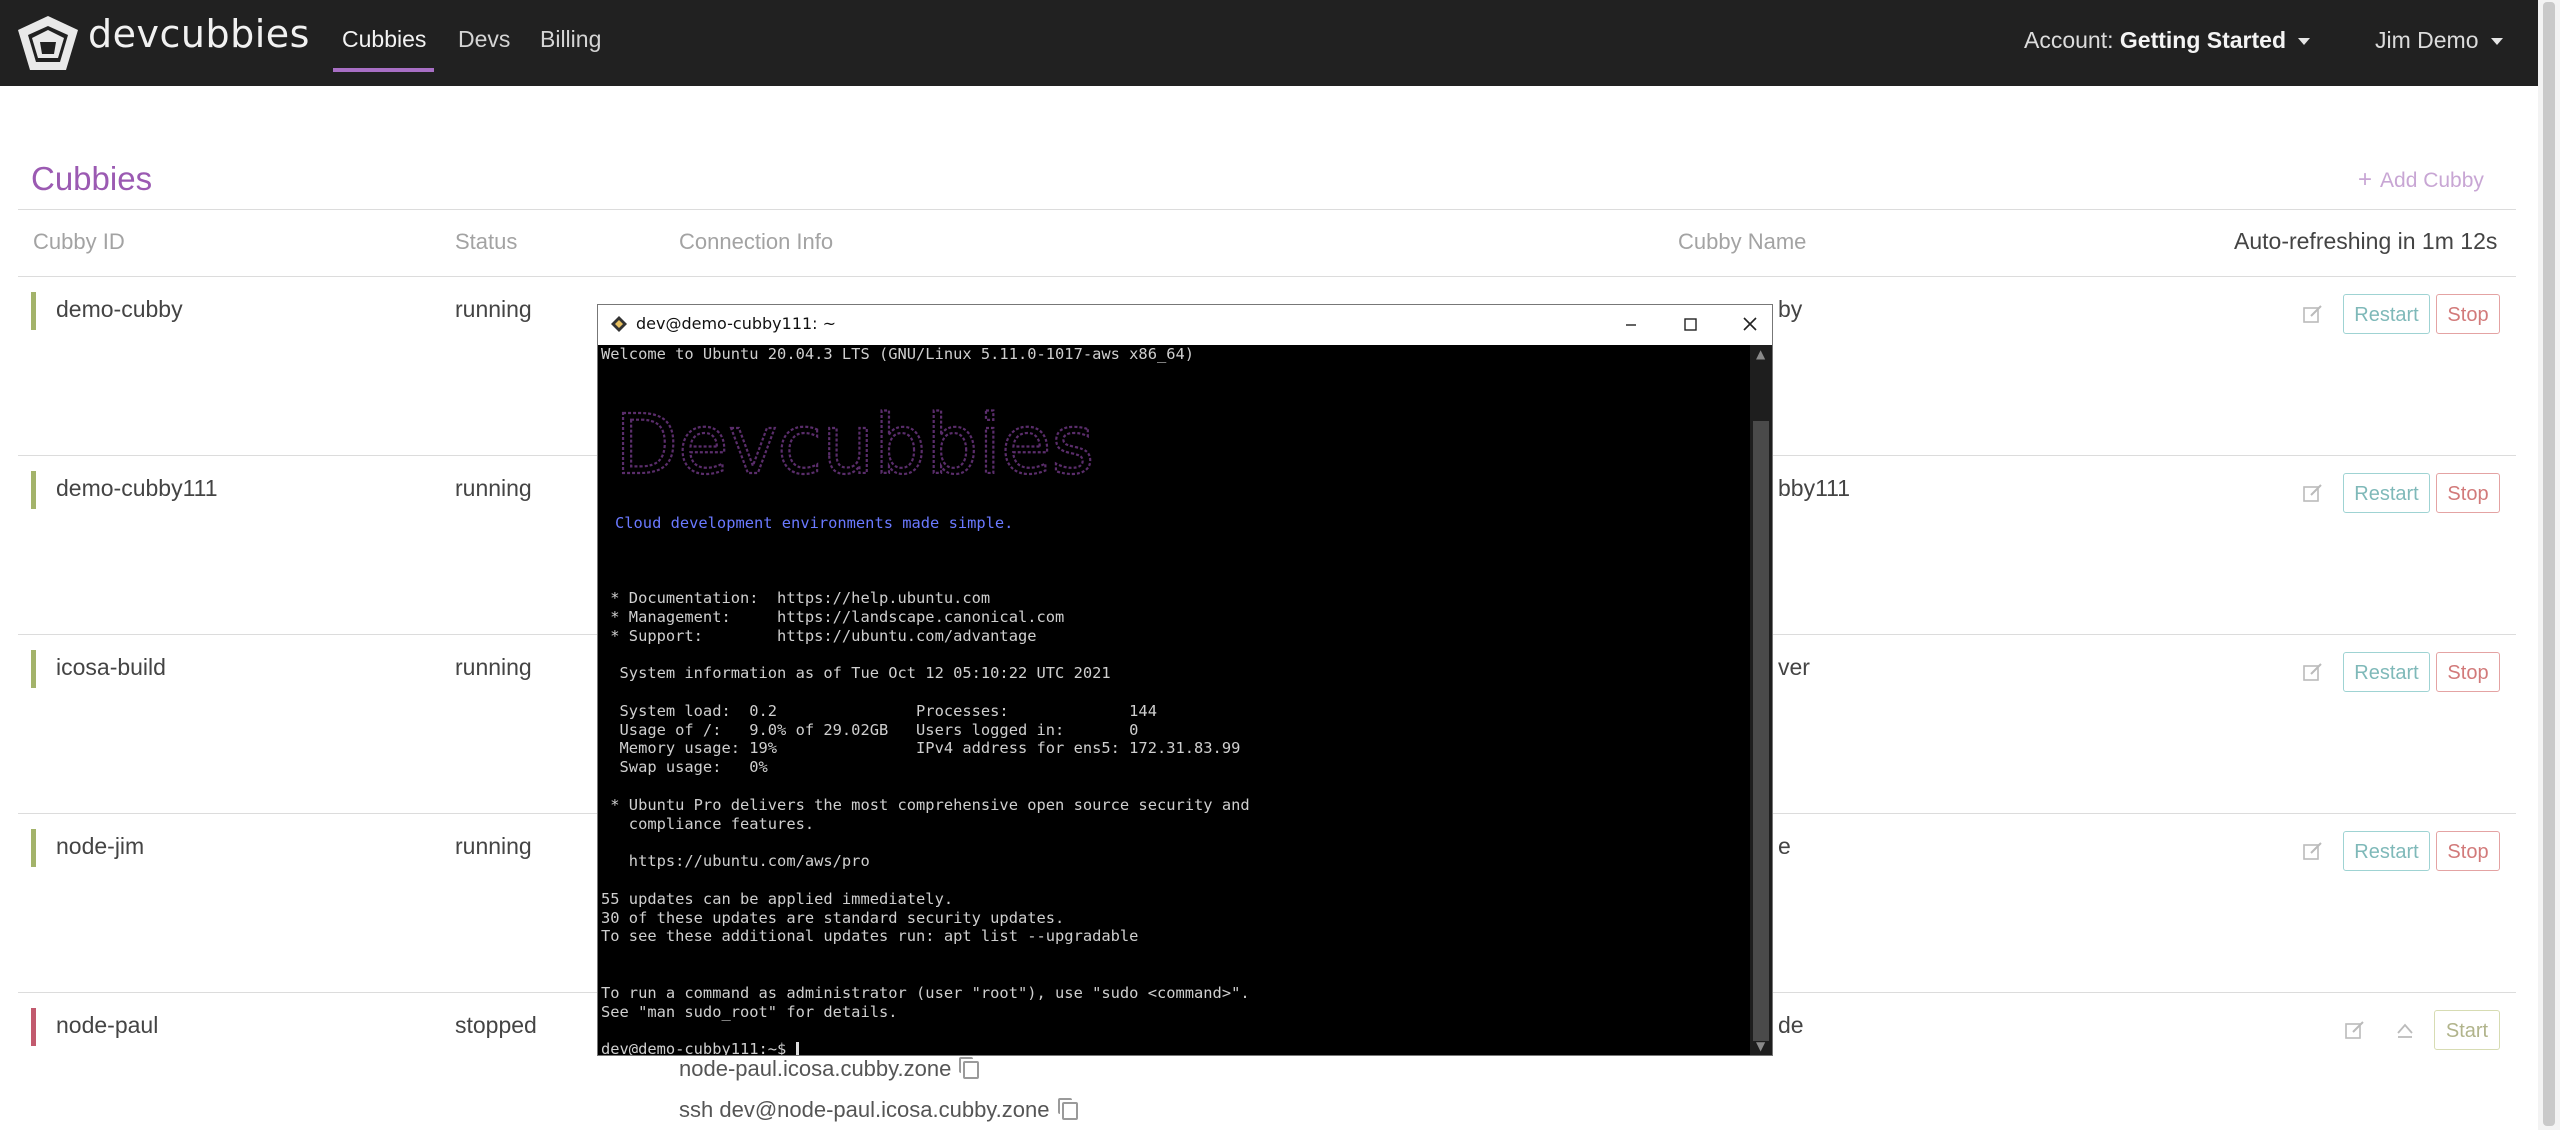  What do you see at coordinates (486, 241) in the screenshot?
I see `column-header-status: Status` at bounding box center [486, 241].